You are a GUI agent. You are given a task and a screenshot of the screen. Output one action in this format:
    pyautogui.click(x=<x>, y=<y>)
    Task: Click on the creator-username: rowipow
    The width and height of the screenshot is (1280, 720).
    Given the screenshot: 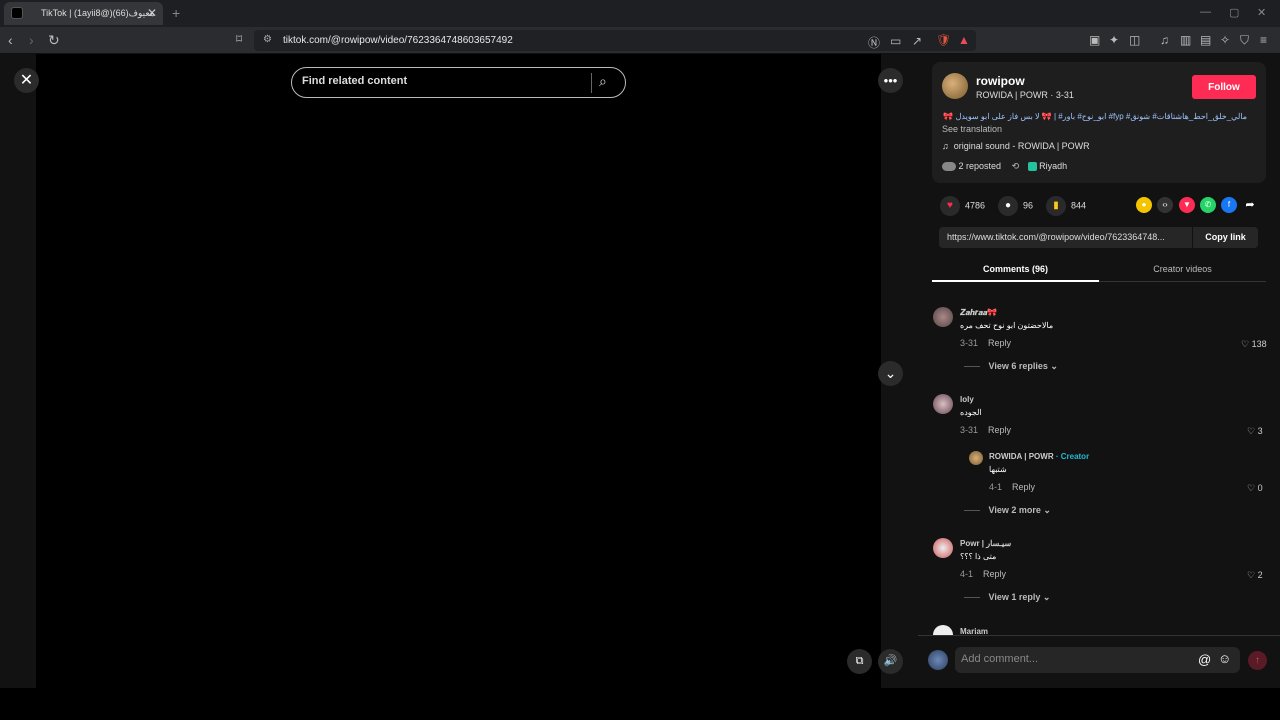 What is the action you would take?
    pyautogui.click(x=1000, y=81)
    